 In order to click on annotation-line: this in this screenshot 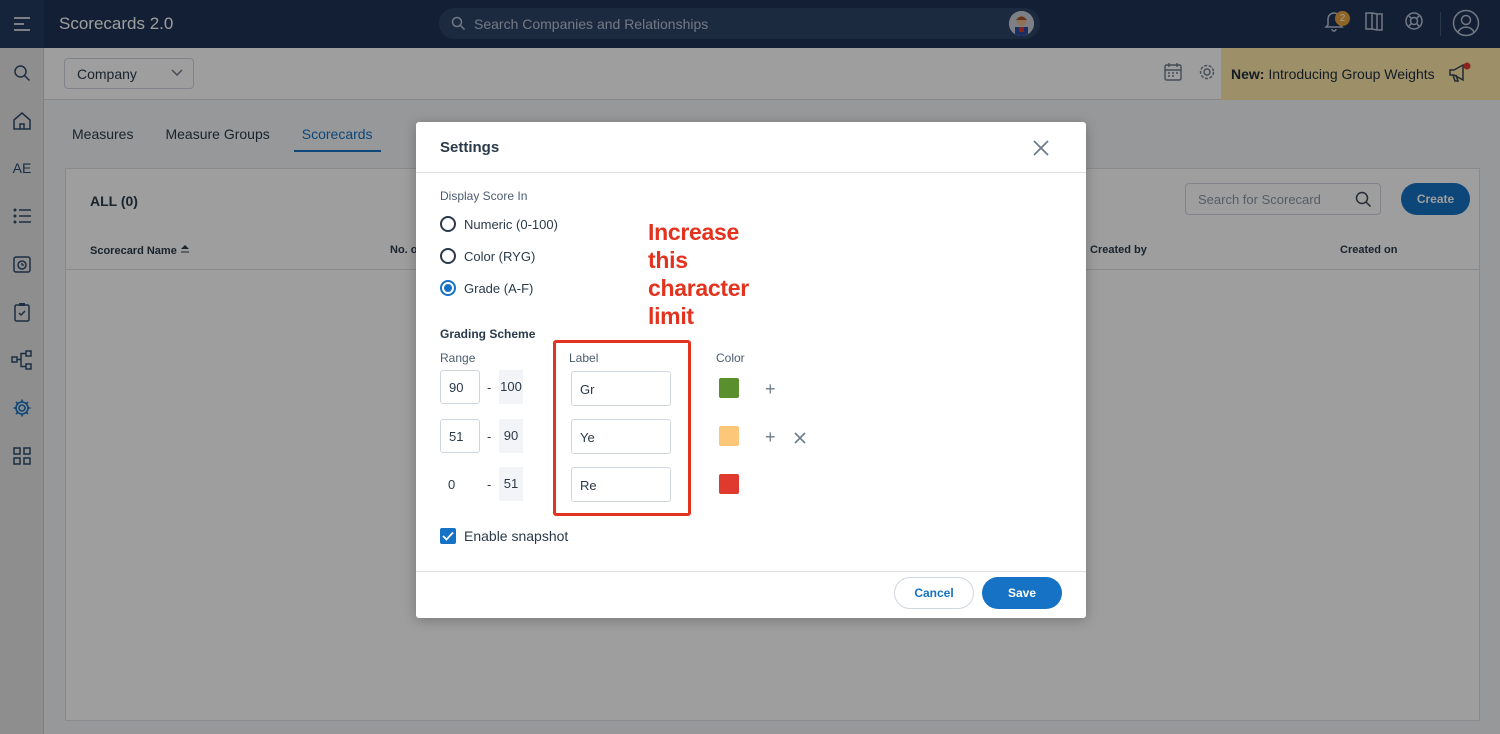, I will do `click(668, 260)`.